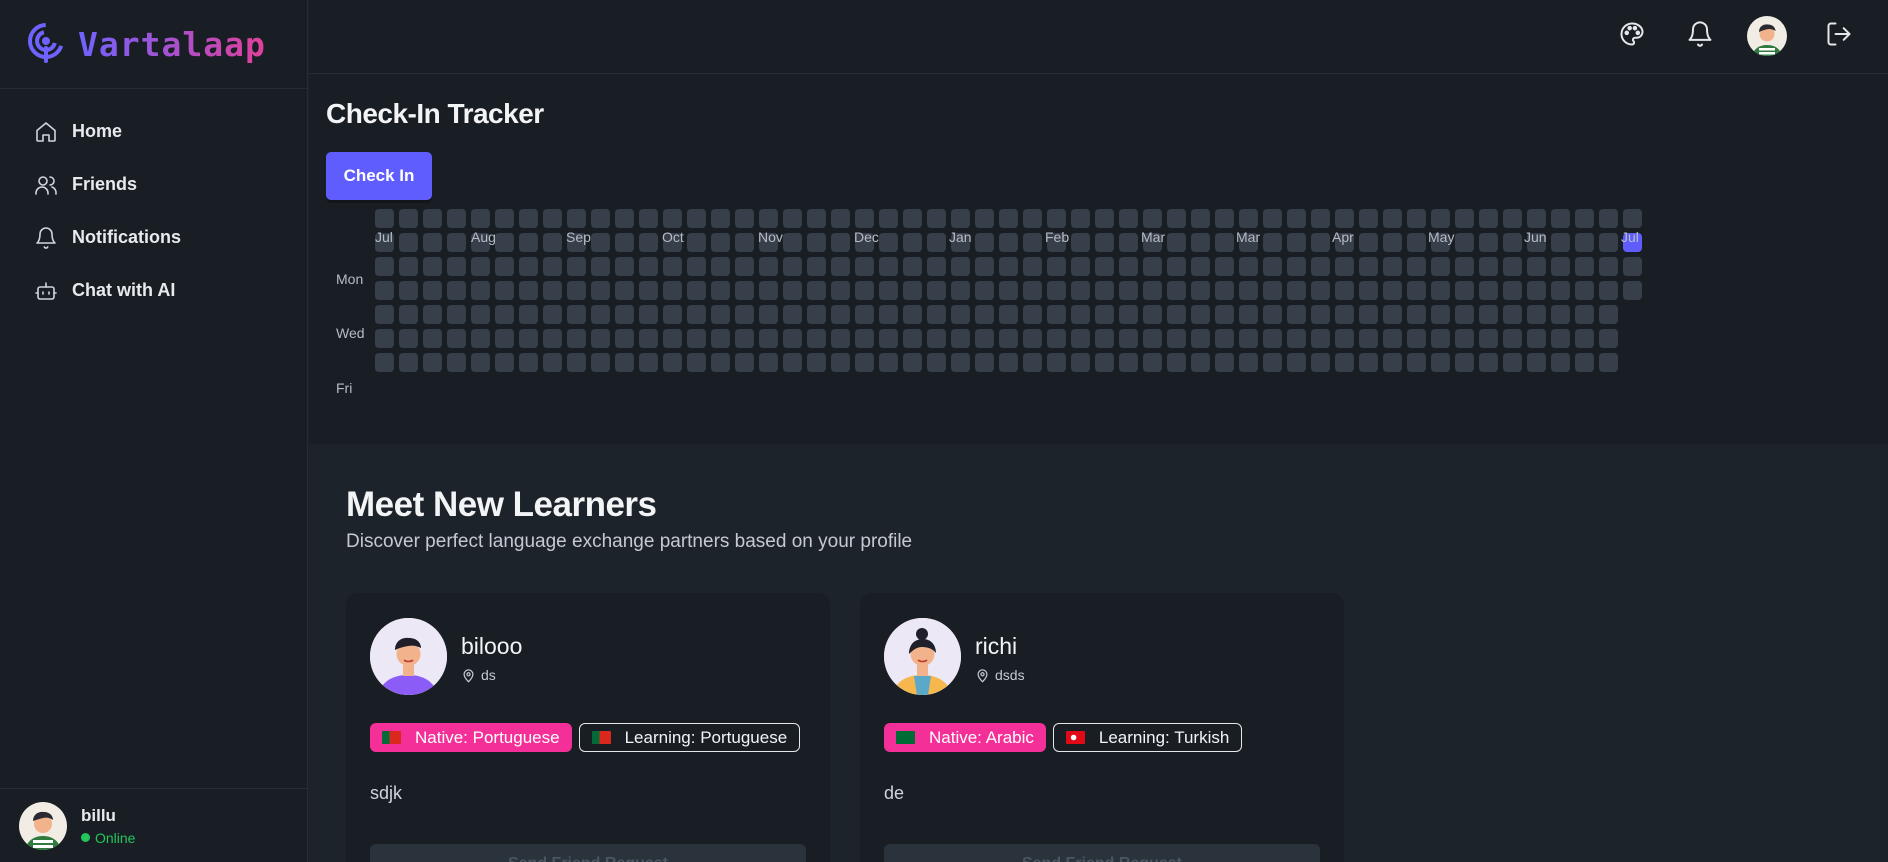  I want to click on sidebar-item-label: Notifications, so click(127, 237).